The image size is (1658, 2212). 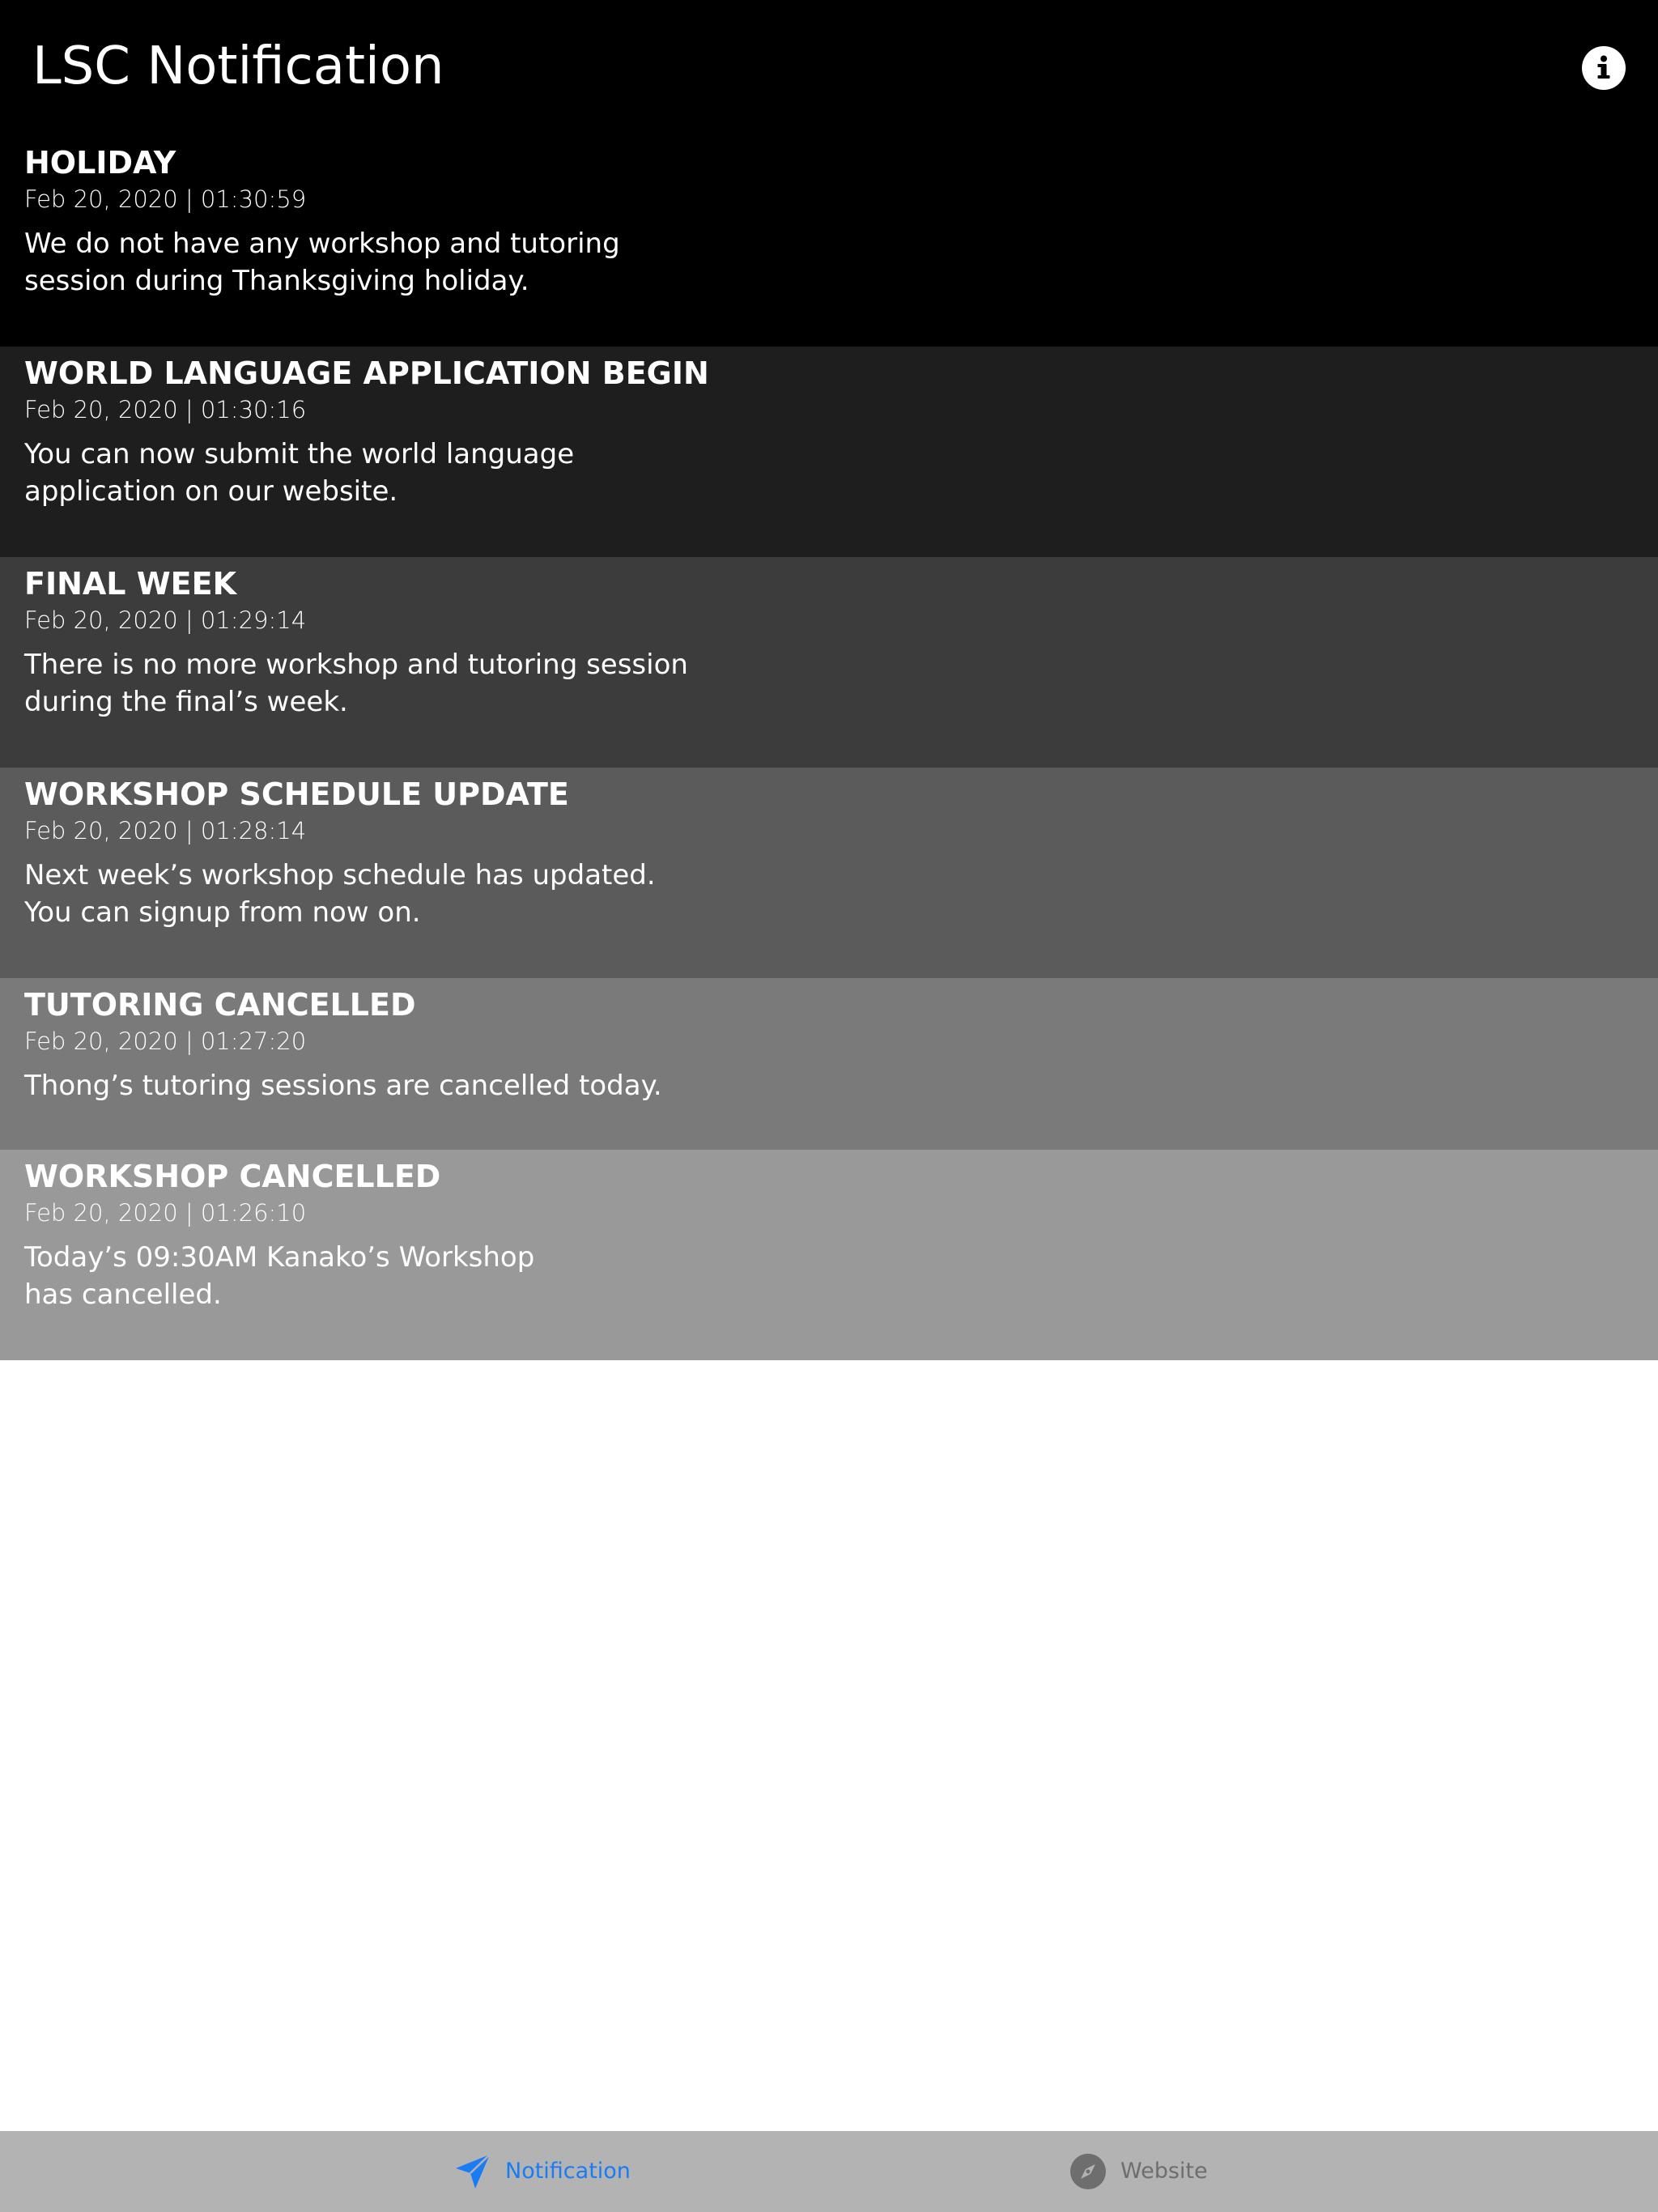 What do you see at coordinates (165, 831) in the screenshot?
I see `notification-timestamp: Feb 20, 2020 | 01:28:14` at bounding box center [165, 831].